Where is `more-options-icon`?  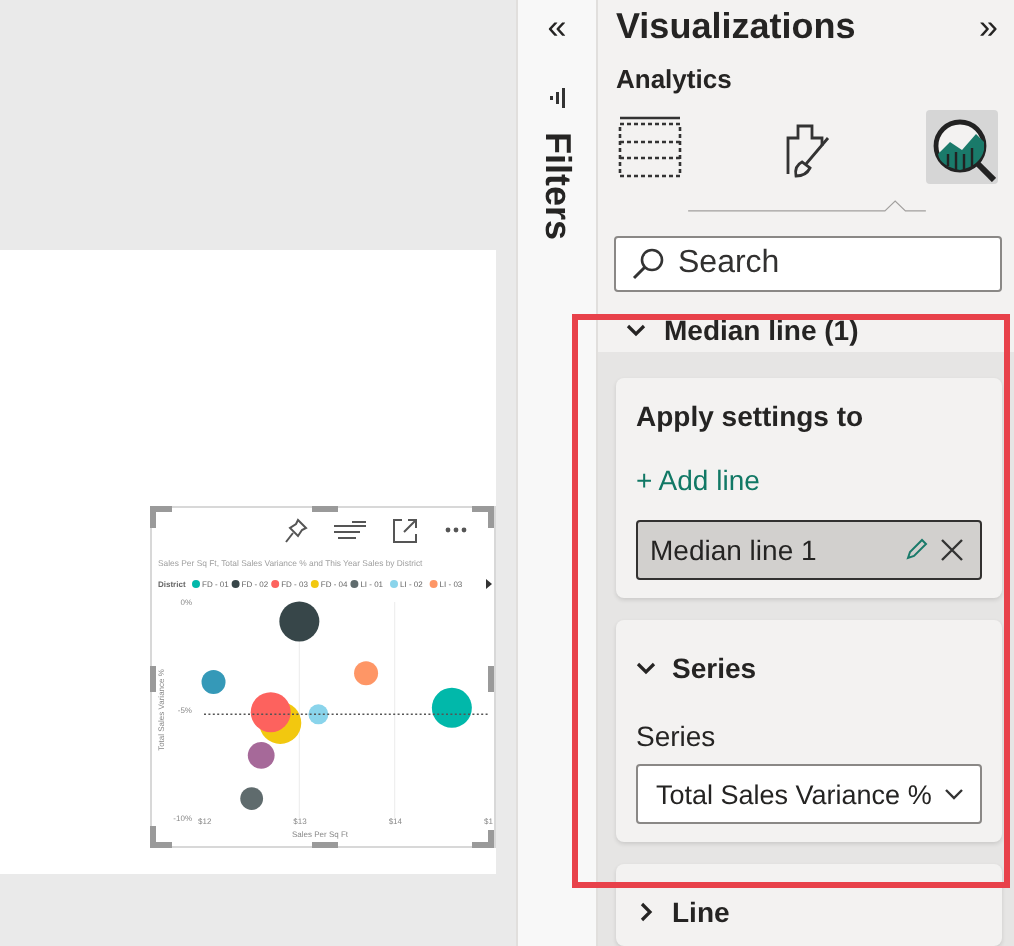 more-options-icon is located at coordinates (456, 530).